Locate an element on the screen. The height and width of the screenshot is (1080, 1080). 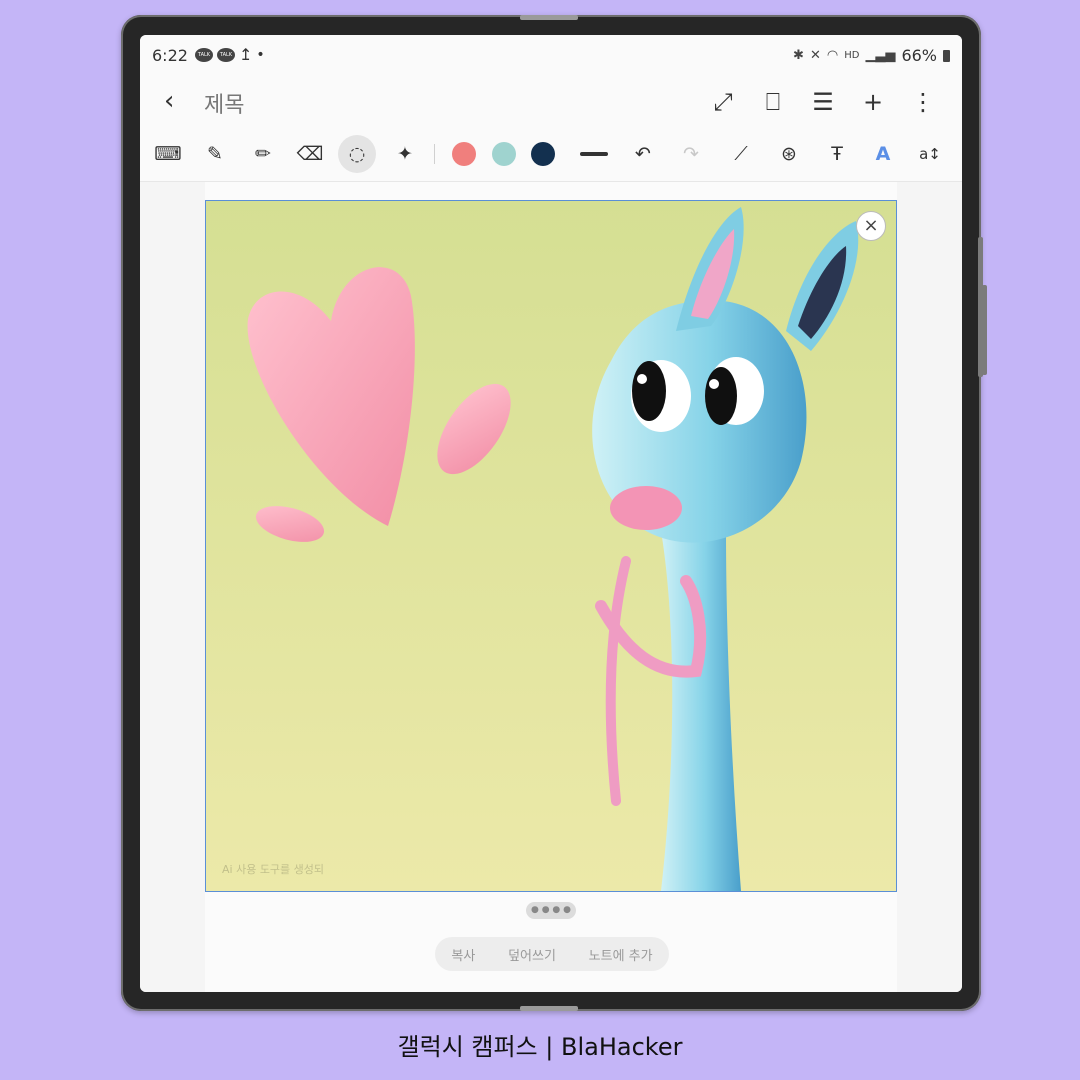
back-button: ‹ is located at coordinates (176, 101).